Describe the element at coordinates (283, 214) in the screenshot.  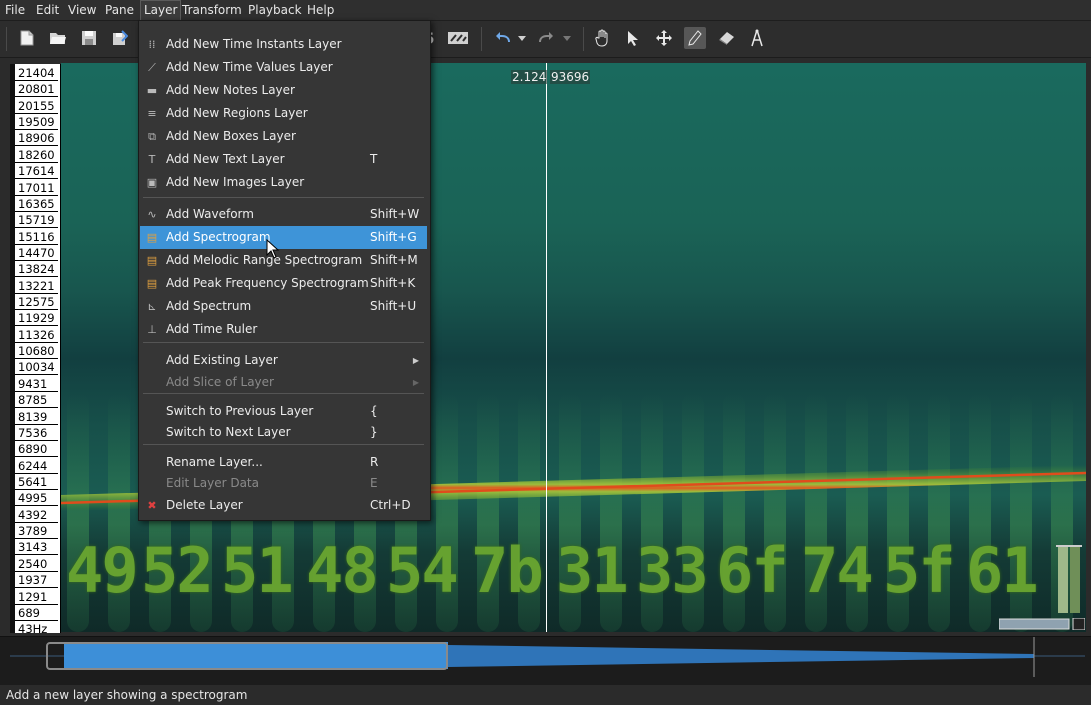
I see `menu-item-add-waveform: ∿ Add Waveform Shift+W` at that location.